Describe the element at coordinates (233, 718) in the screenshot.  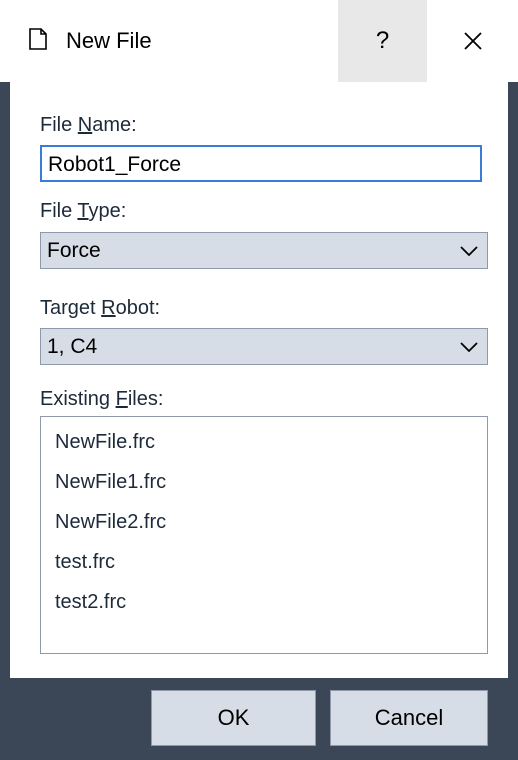
I see `ok-button: OK` at that location.